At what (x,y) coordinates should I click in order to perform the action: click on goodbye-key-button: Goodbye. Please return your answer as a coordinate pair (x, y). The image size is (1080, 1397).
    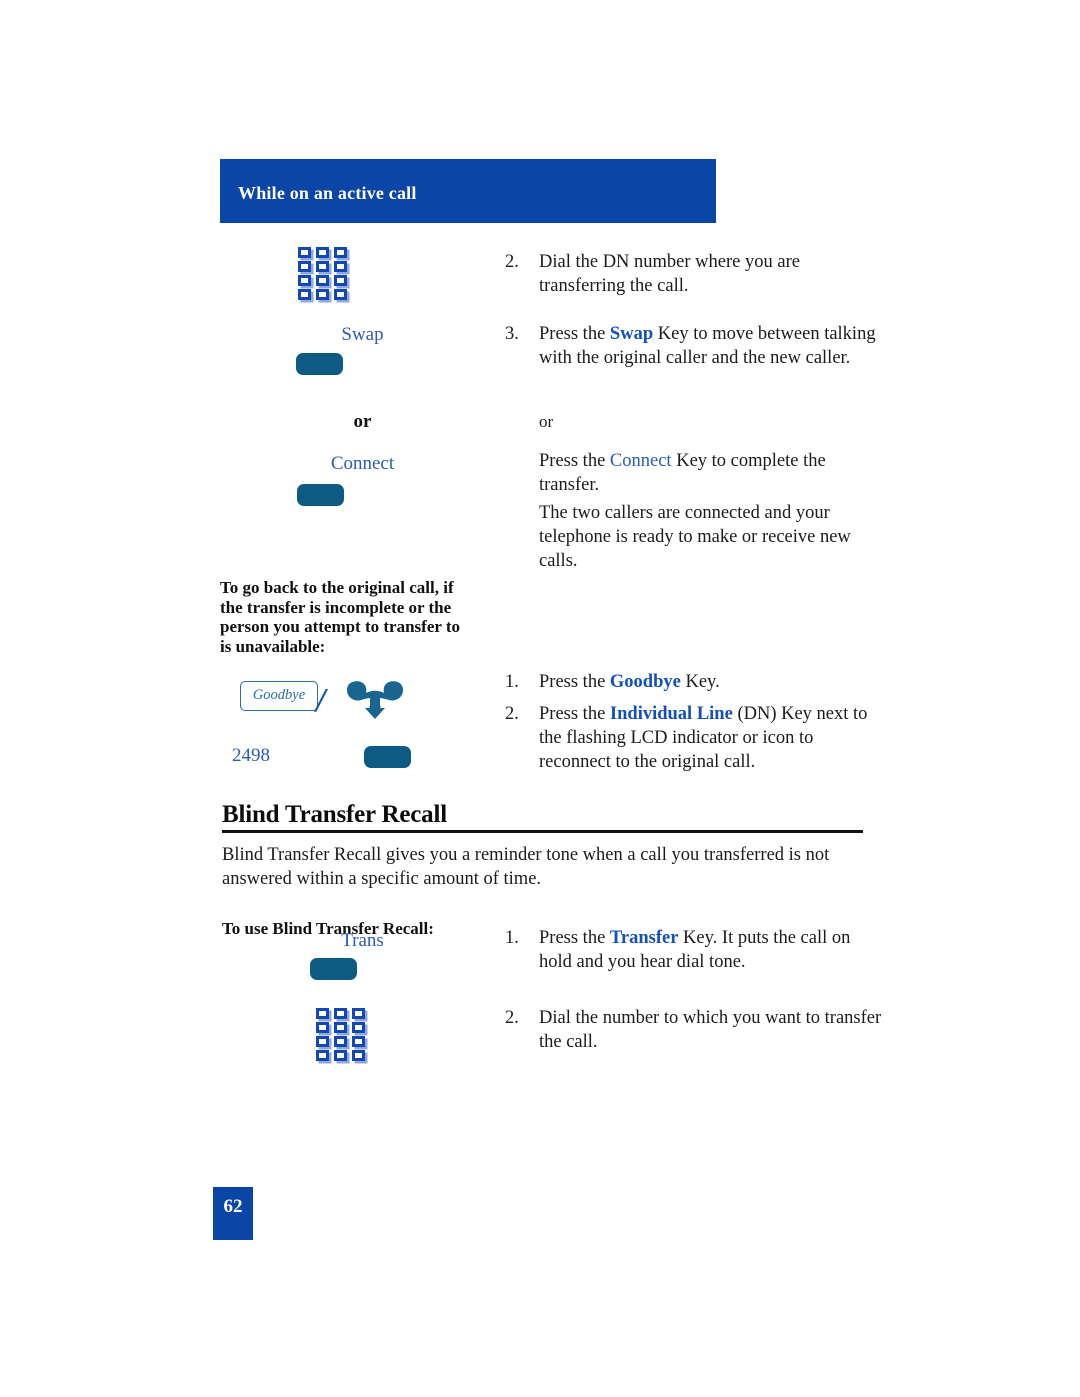
    Looking at the image, I should click on (279, 696).